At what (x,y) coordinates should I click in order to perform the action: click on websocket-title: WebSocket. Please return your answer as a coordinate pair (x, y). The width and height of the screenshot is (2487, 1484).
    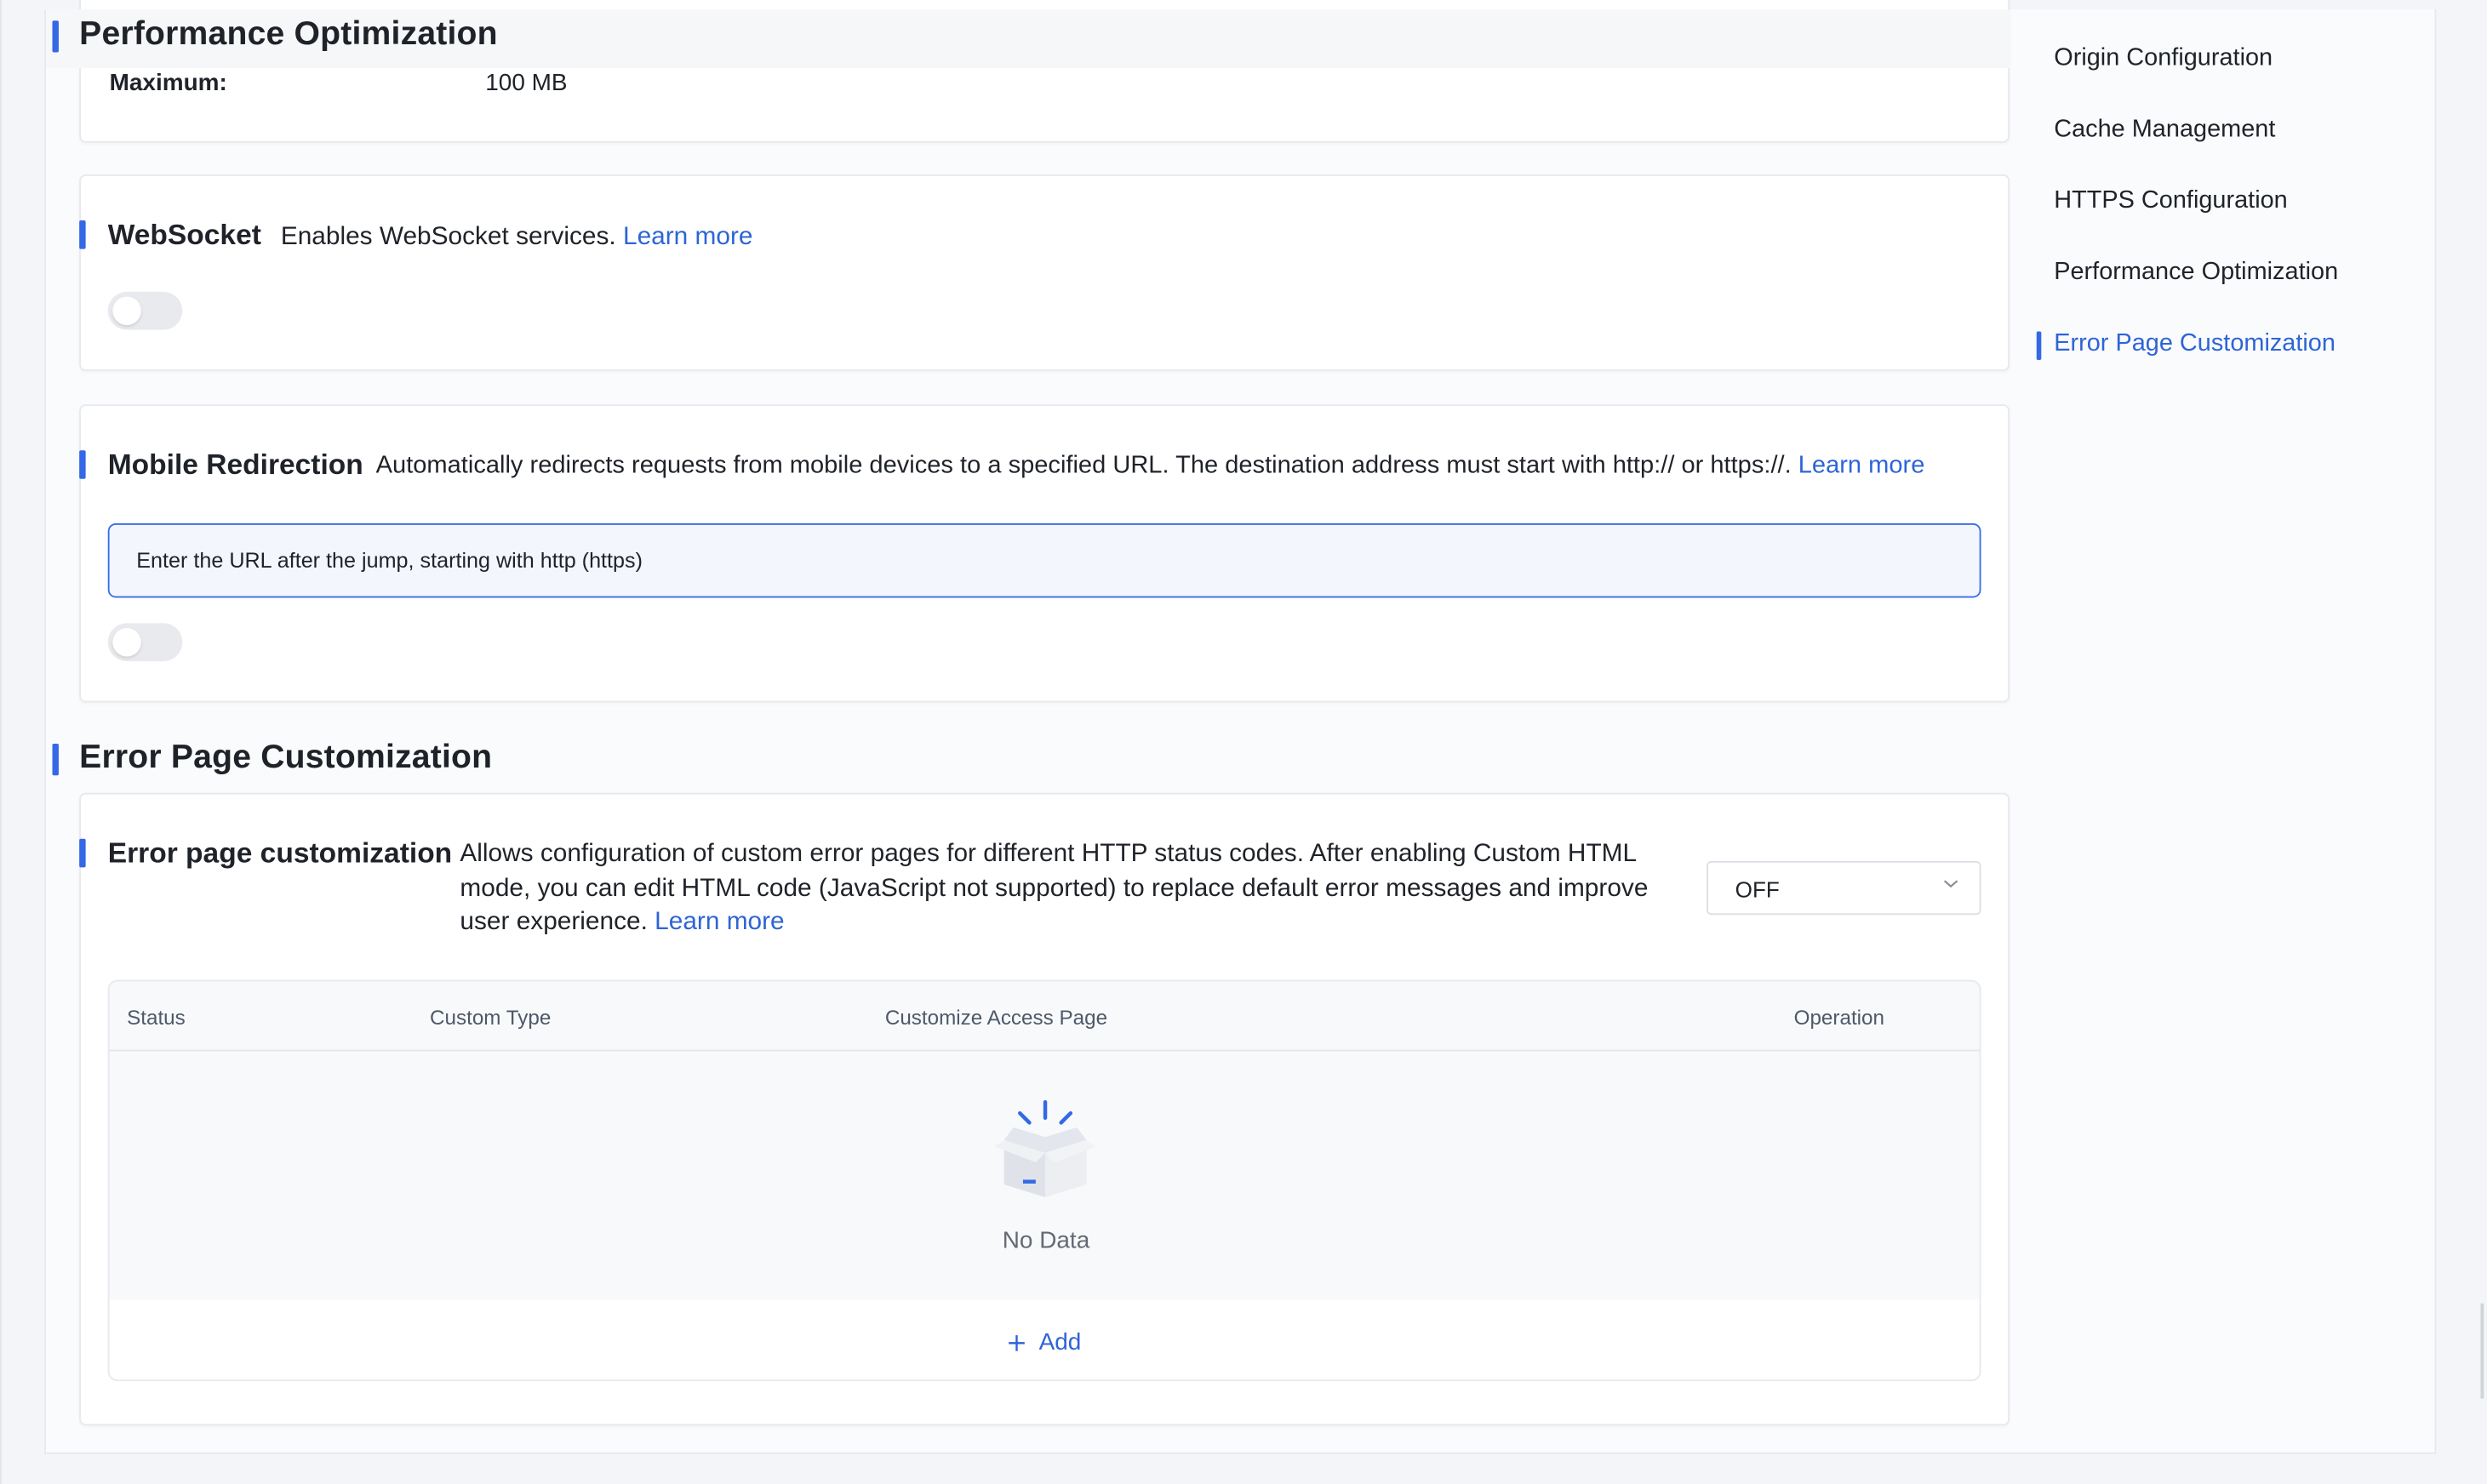
    Looking at the image, I should click on (170, 235).